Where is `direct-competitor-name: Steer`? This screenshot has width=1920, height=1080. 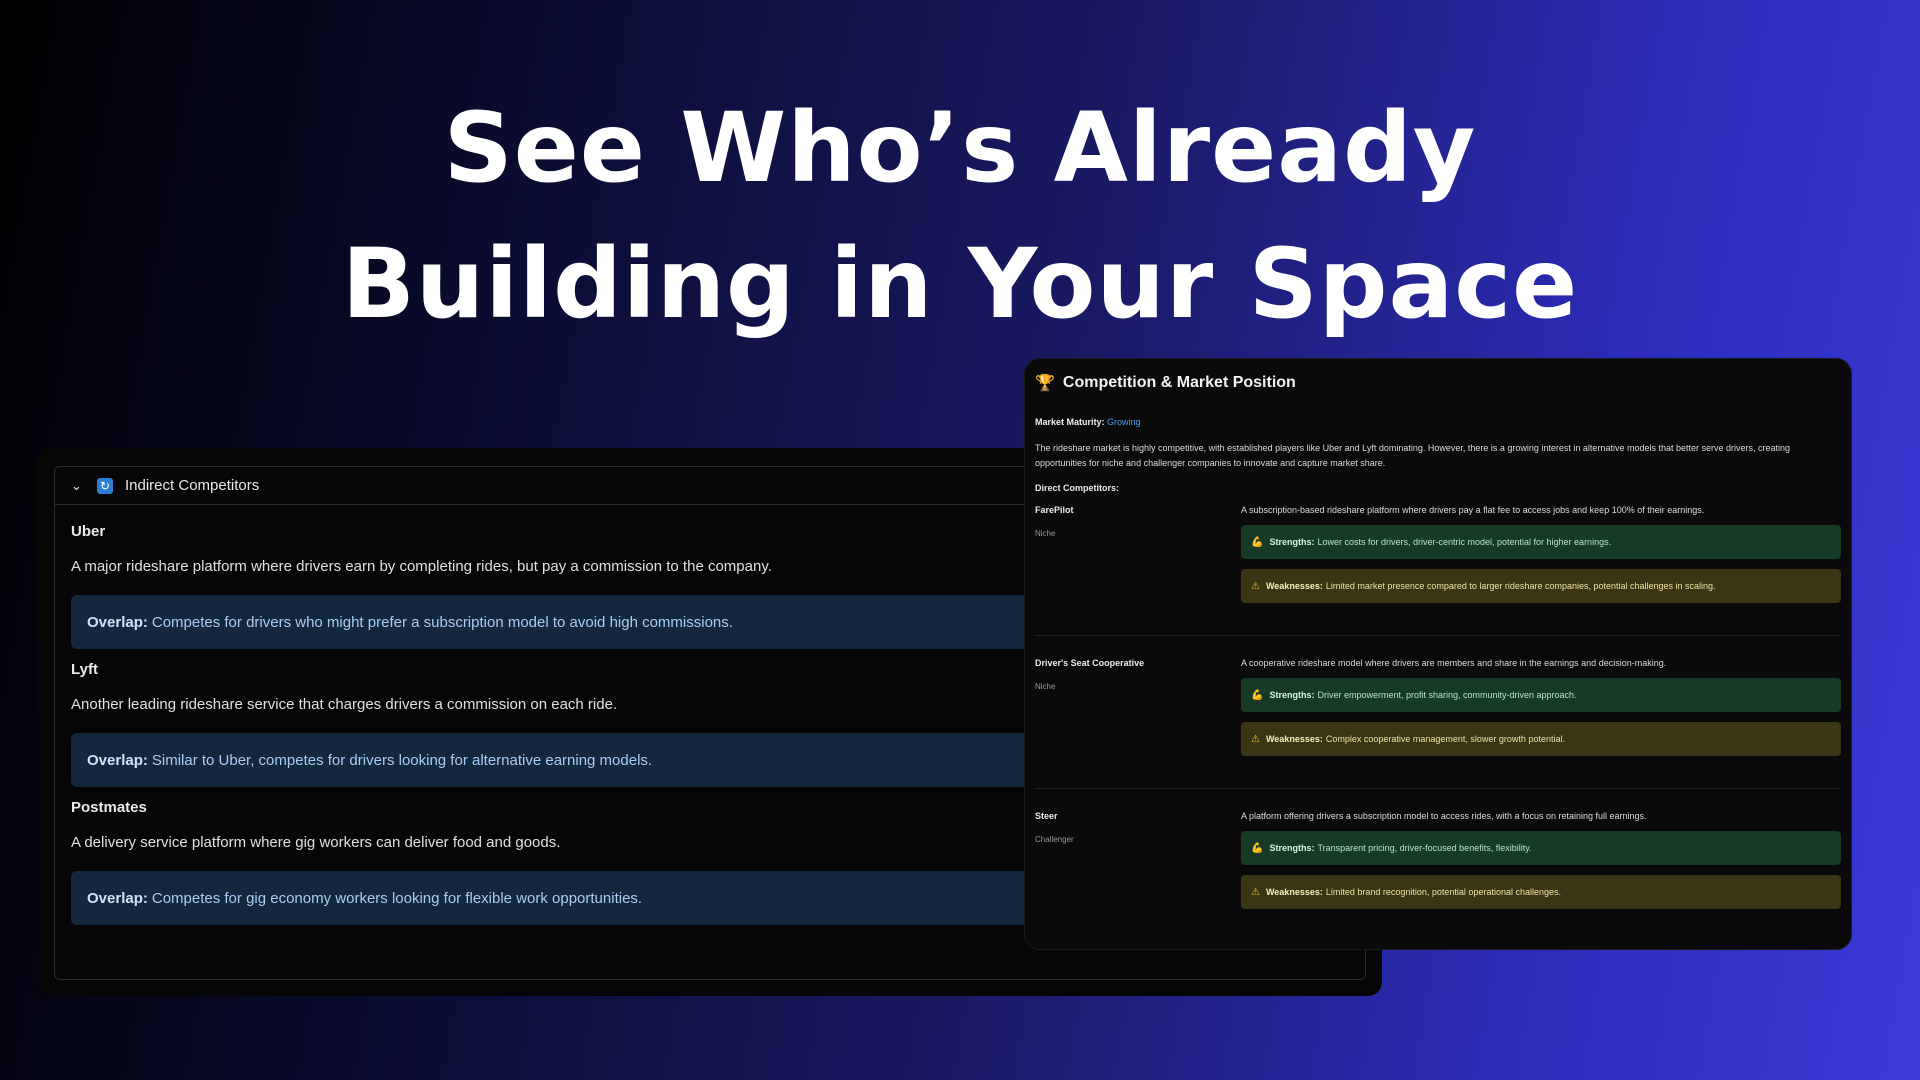 direct-competitor-name: Steer is located at coordinates (1046, 816).